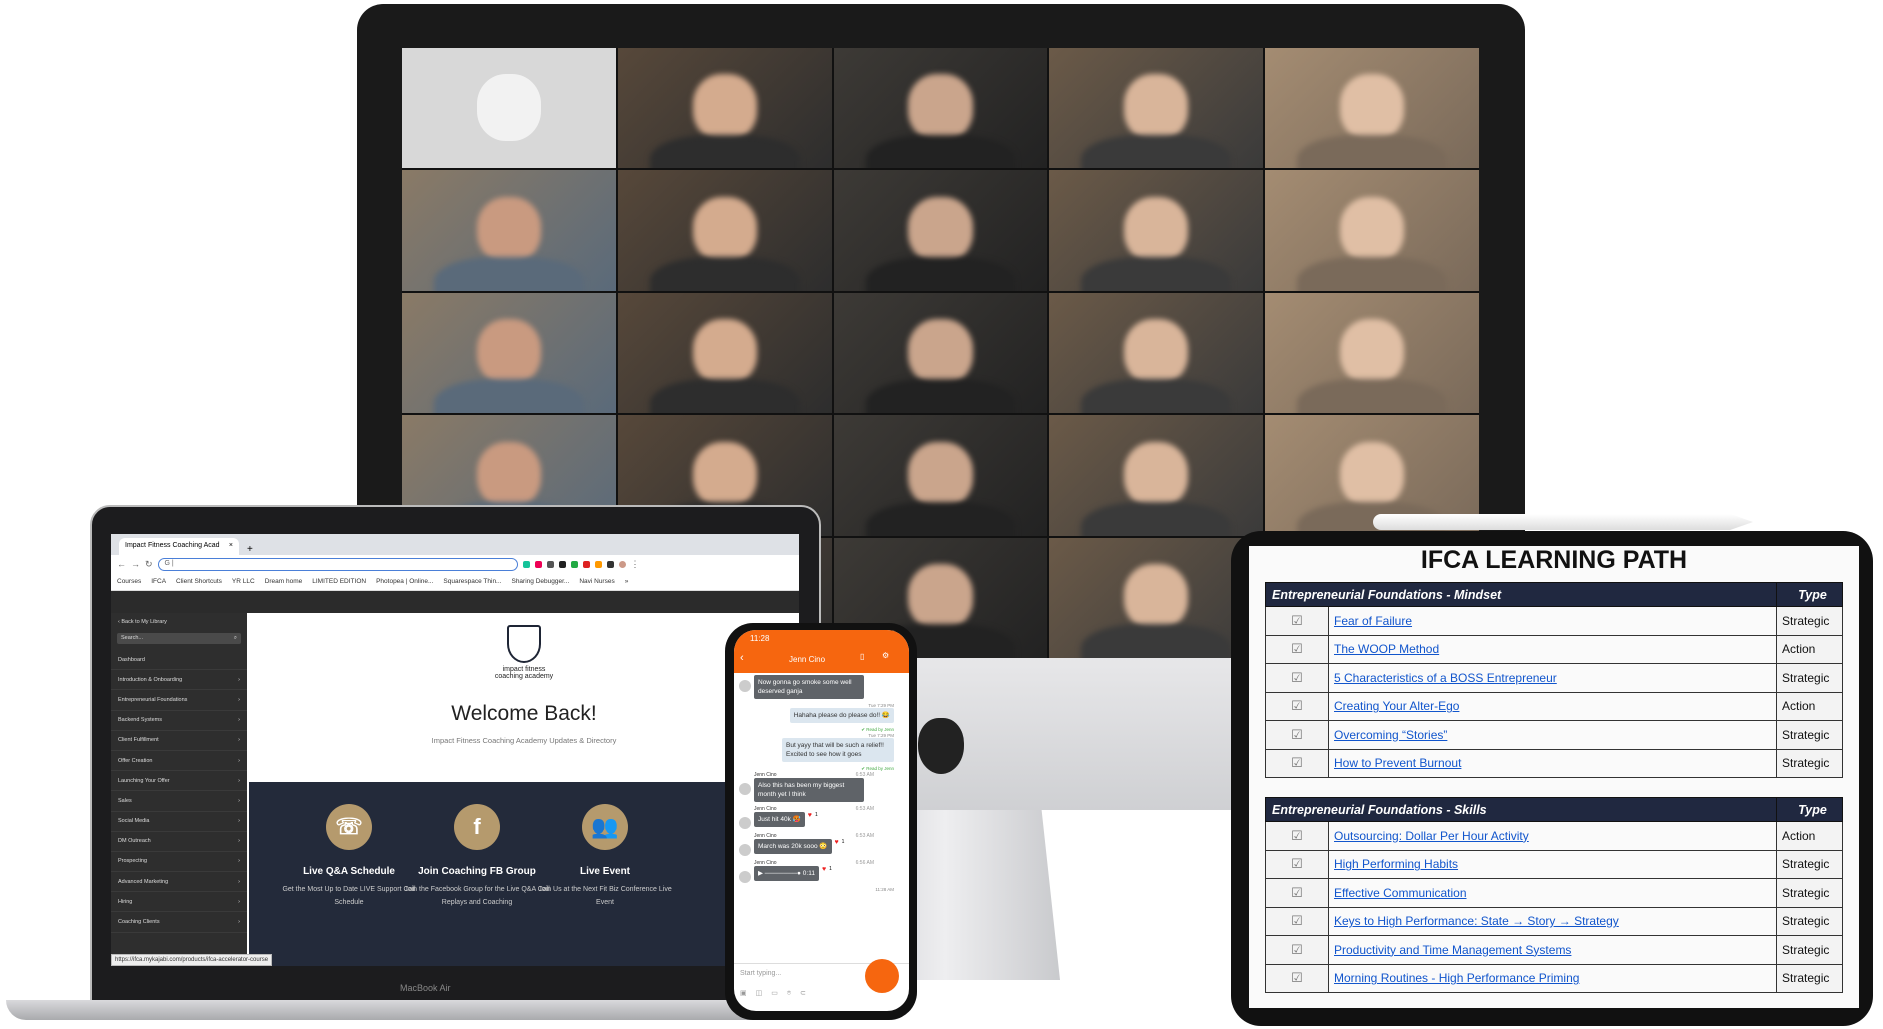 This screenshot has width=1883, height=1029. Describe the element at coordinates (1390, 735) in the screenshot. I see `lesson-link: Overcoming “Stories”` at that location.